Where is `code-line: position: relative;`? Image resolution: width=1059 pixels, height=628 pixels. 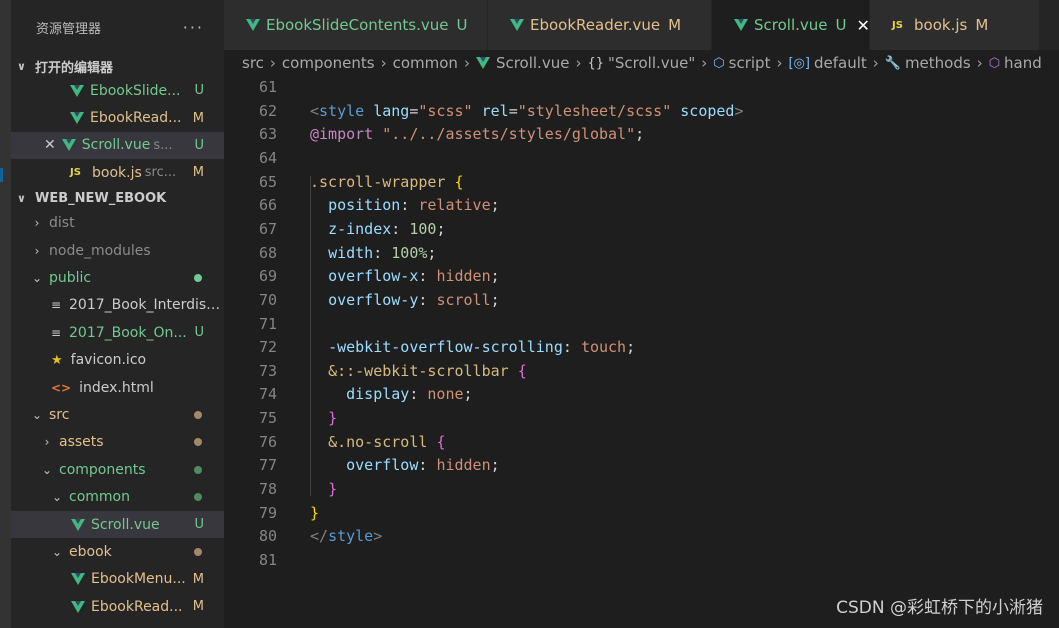 code-line: position: relative; is located at coordinates (405, 205).